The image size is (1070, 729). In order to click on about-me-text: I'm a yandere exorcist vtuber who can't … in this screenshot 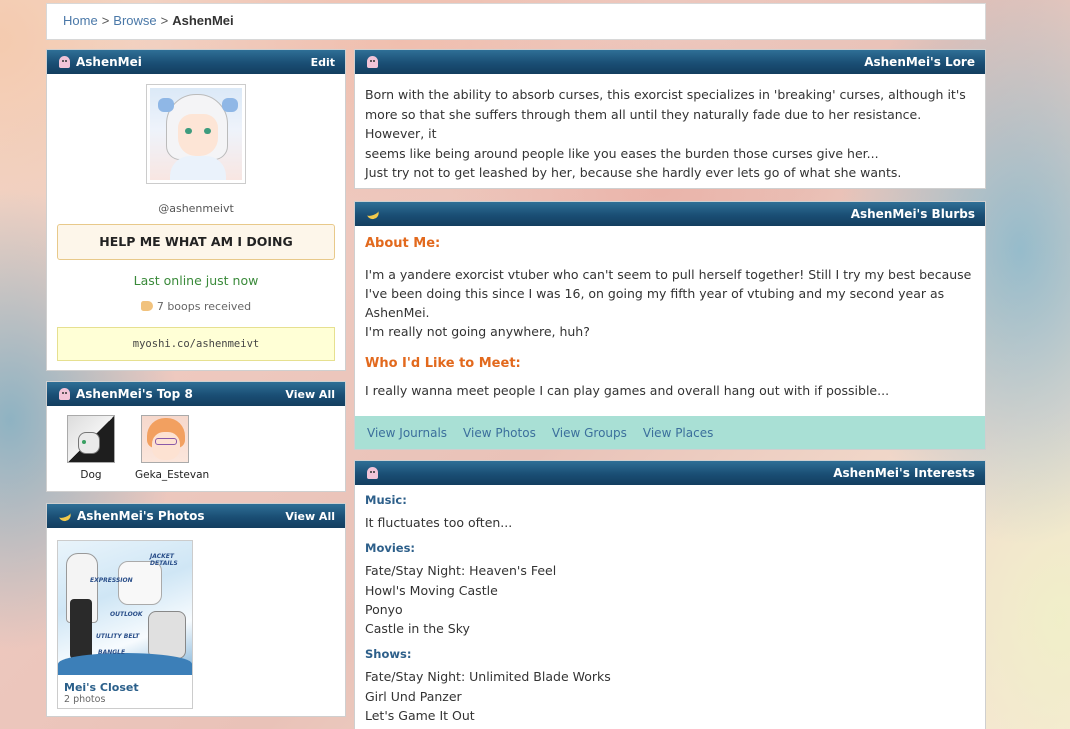, I will do `click(668, 303)`.